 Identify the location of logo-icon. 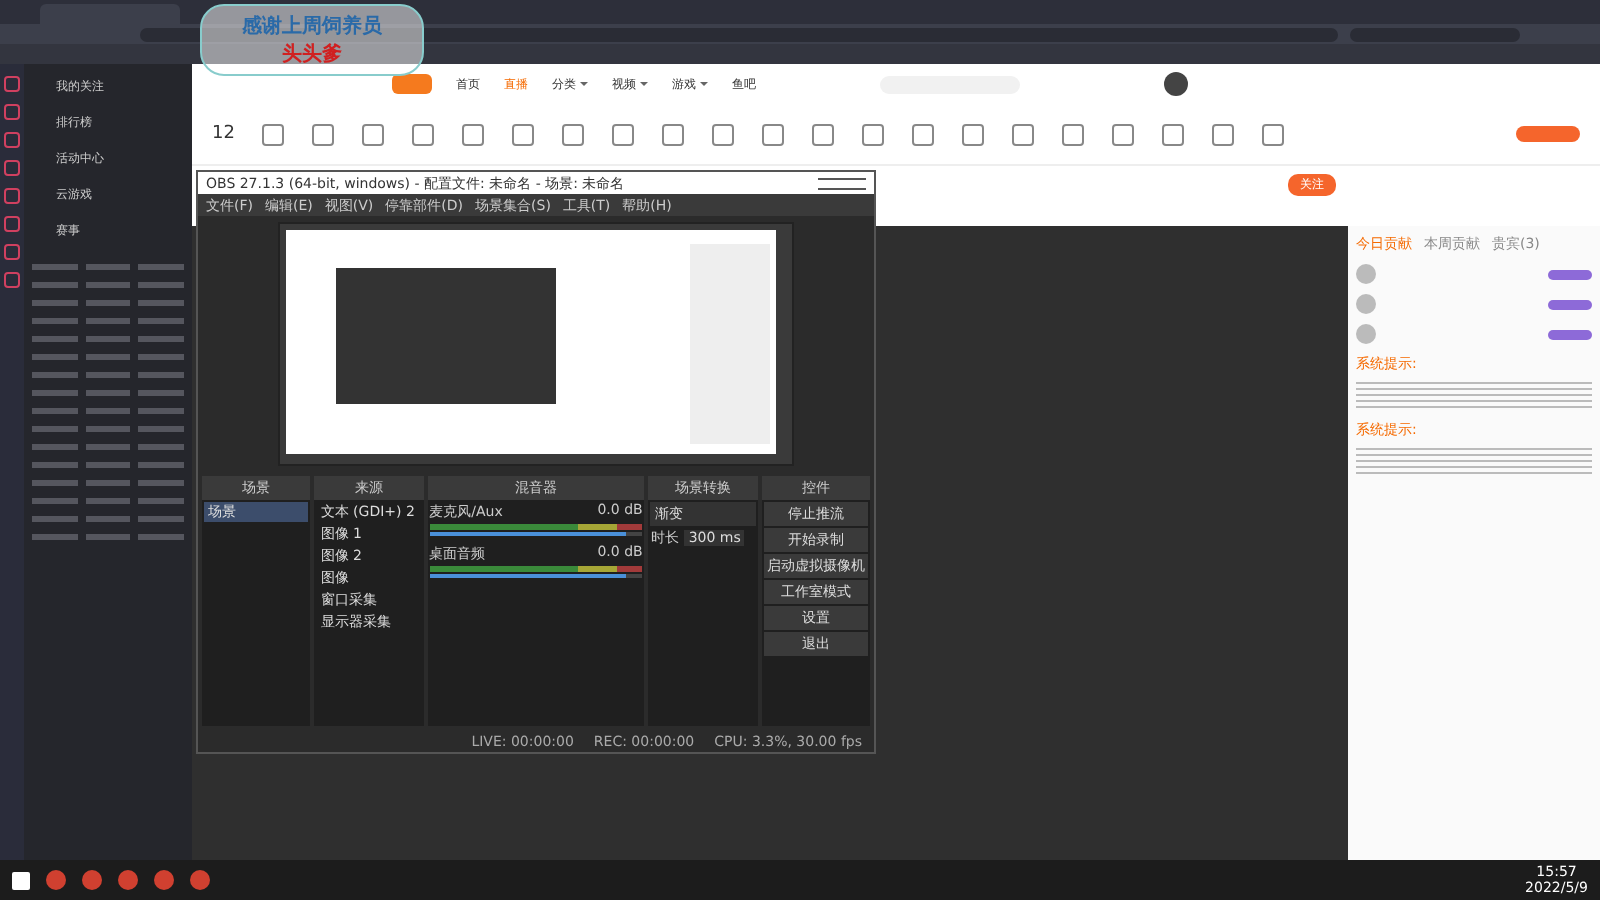
(412, 84).